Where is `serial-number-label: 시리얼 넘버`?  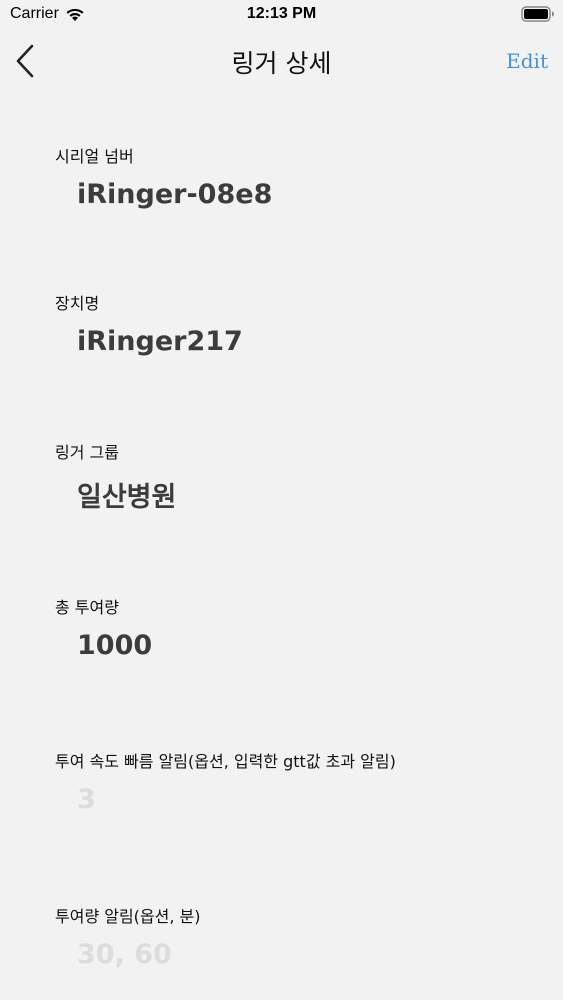 serial-number-label: 시리얼 넘버 is located at coordinates (94, 156).